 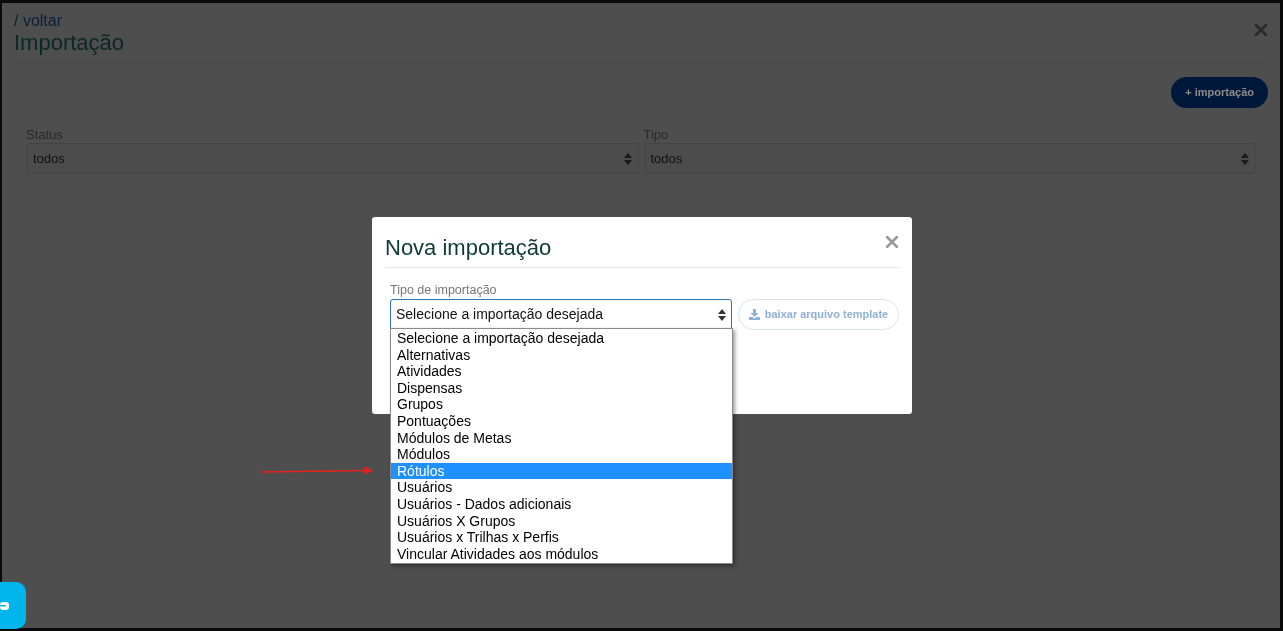 What do you see at coordinates (468, 248) in the screenshot?
I see `dialog-title: Nova importação` at bounding box center [468, 248].